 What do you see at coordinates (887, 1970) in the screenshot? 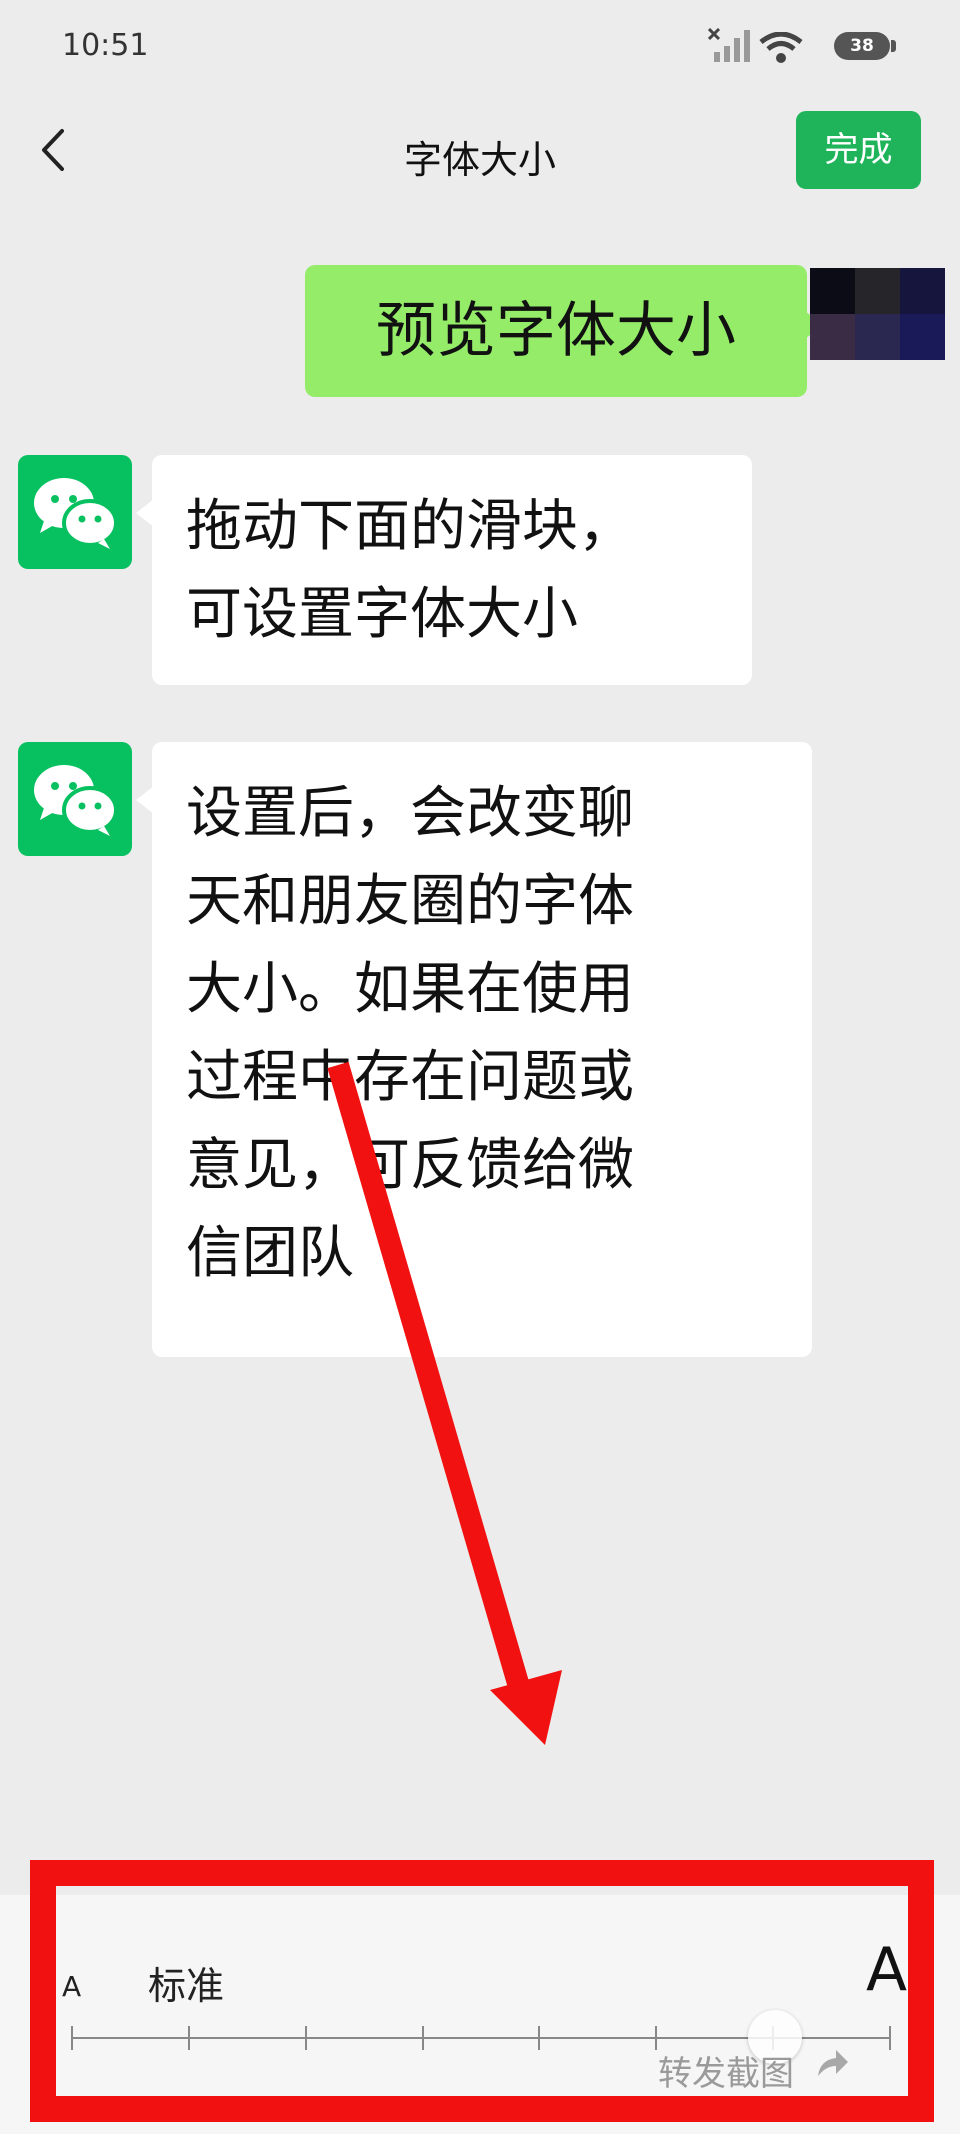
I see `large-font-label: A` at bounding box center [887, 1970].